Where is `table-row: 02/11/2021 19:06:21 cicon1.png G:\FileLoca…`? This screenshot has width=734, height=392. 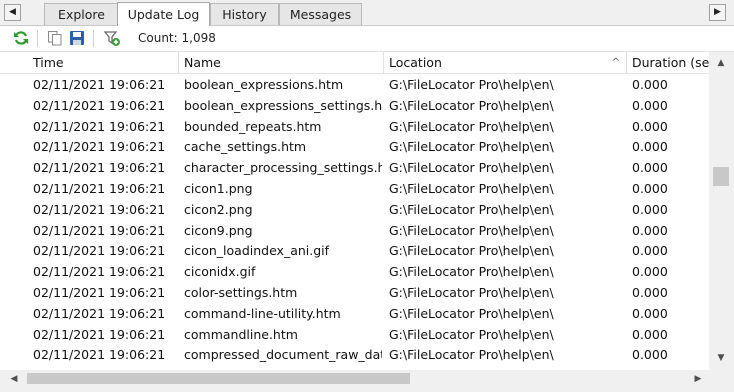 table-row: 02/11/2021 19:06:21 cicon1.png G:\FileLoca… is located at coordinates (354, 188).